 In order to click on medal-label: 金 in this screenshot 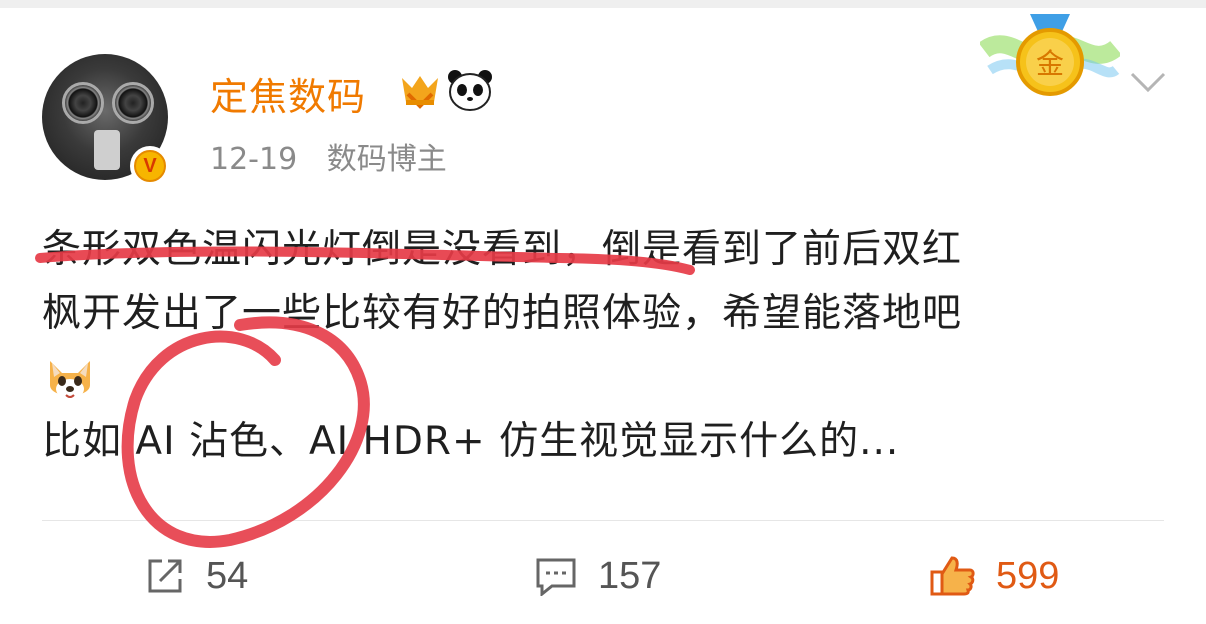, I will do `click(1050, 63)`.